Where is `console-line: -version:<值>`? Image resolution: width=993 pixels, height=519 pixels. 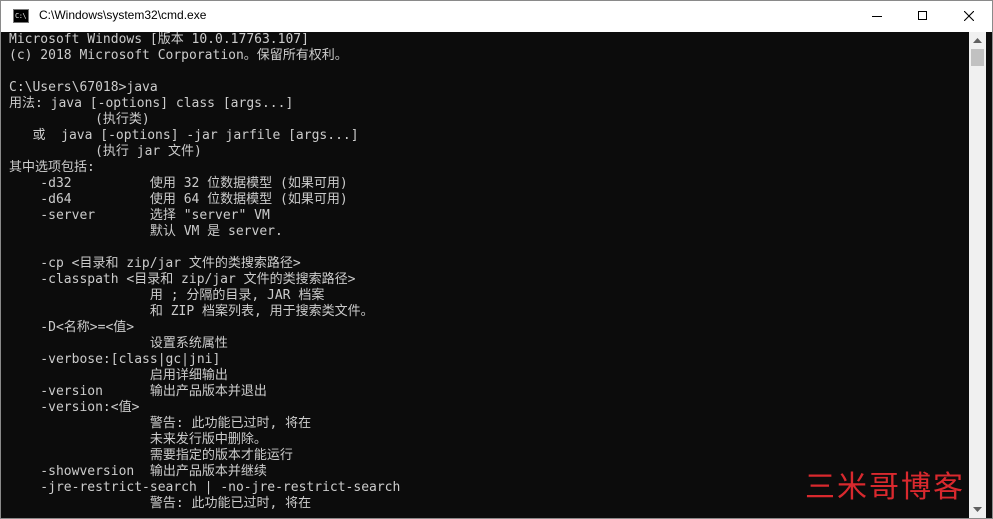 console-line: -version:<值> is located at coordinates (74, 407).